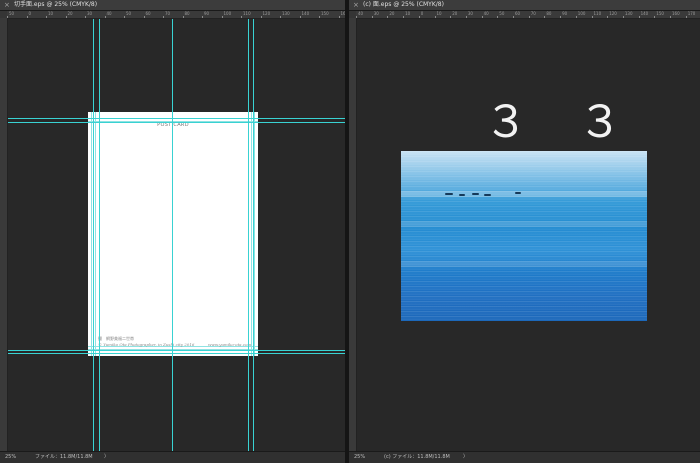 Image resolution: width=700 pixels, height=463 pixels. What do you see at coordinates (55, 5) in the screenshot?
I see `left-document-title: 切手面.eps @ 25% (CMYK/8)` at bounding box center [55, 5].